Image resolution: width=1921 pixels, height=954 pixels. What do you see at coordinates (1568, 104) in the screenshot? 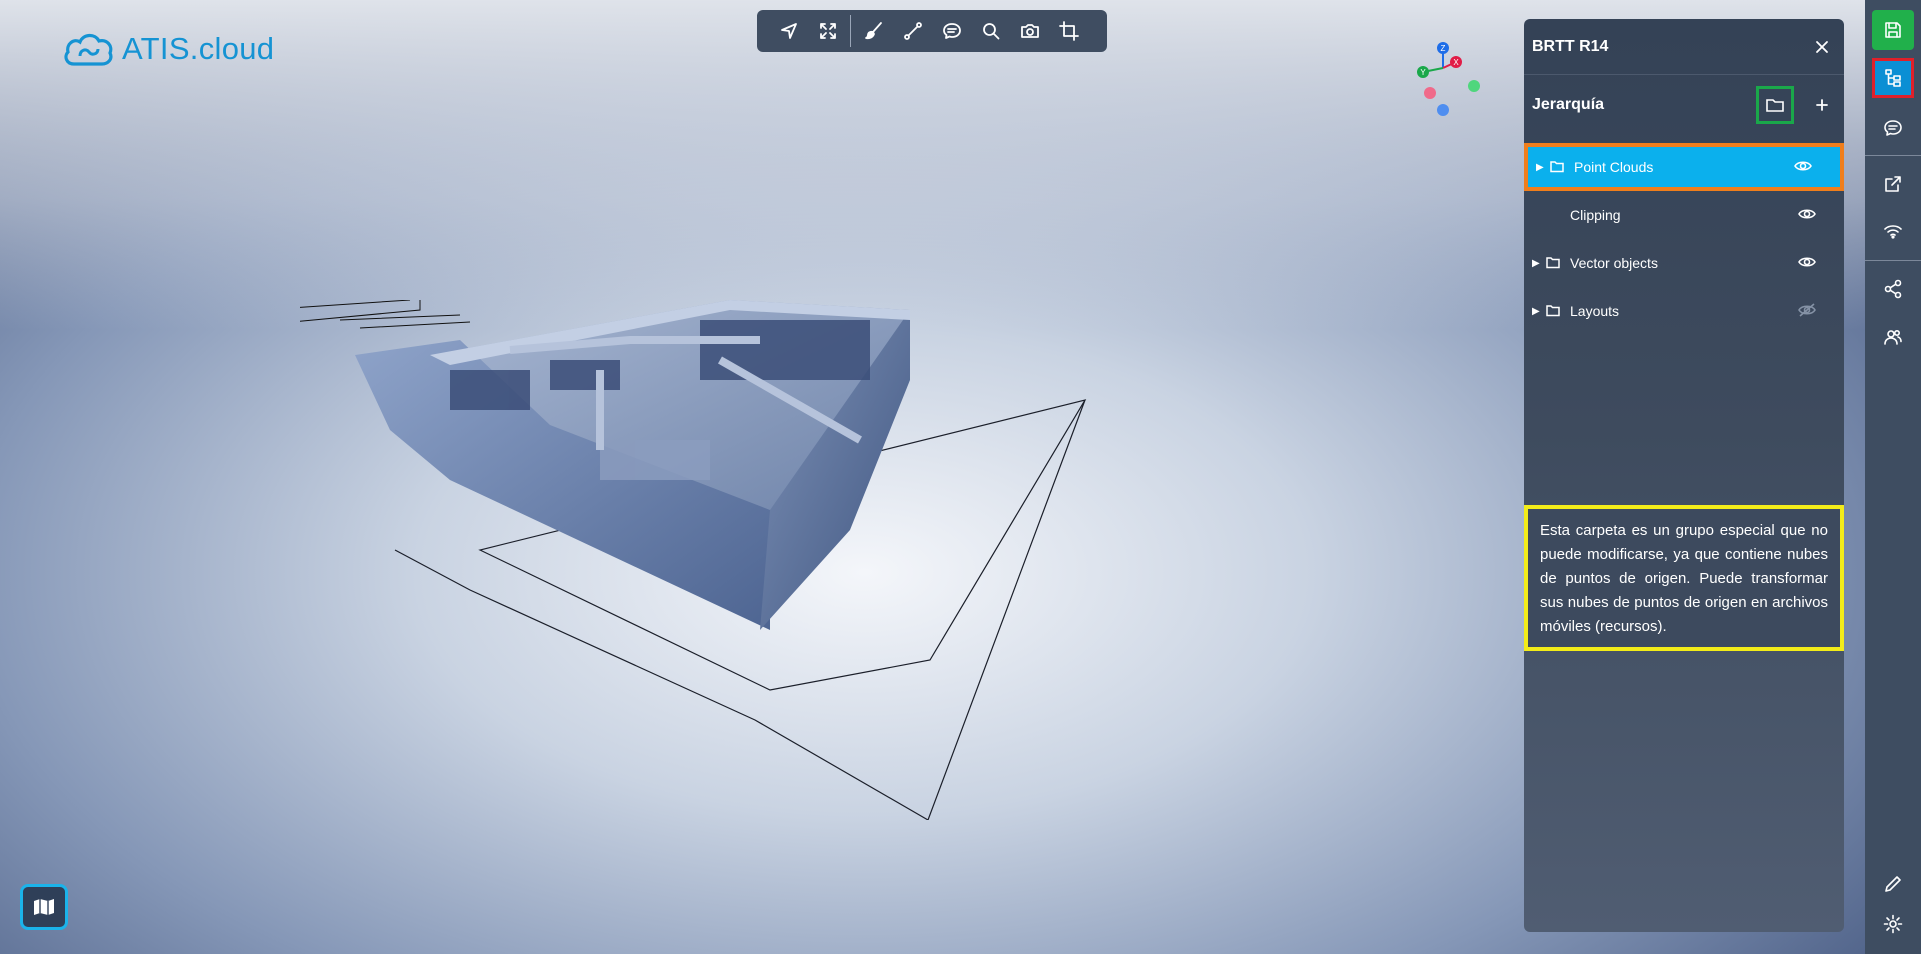
I see `section-title: Jerarquía` at bounding box center [1568, 104].